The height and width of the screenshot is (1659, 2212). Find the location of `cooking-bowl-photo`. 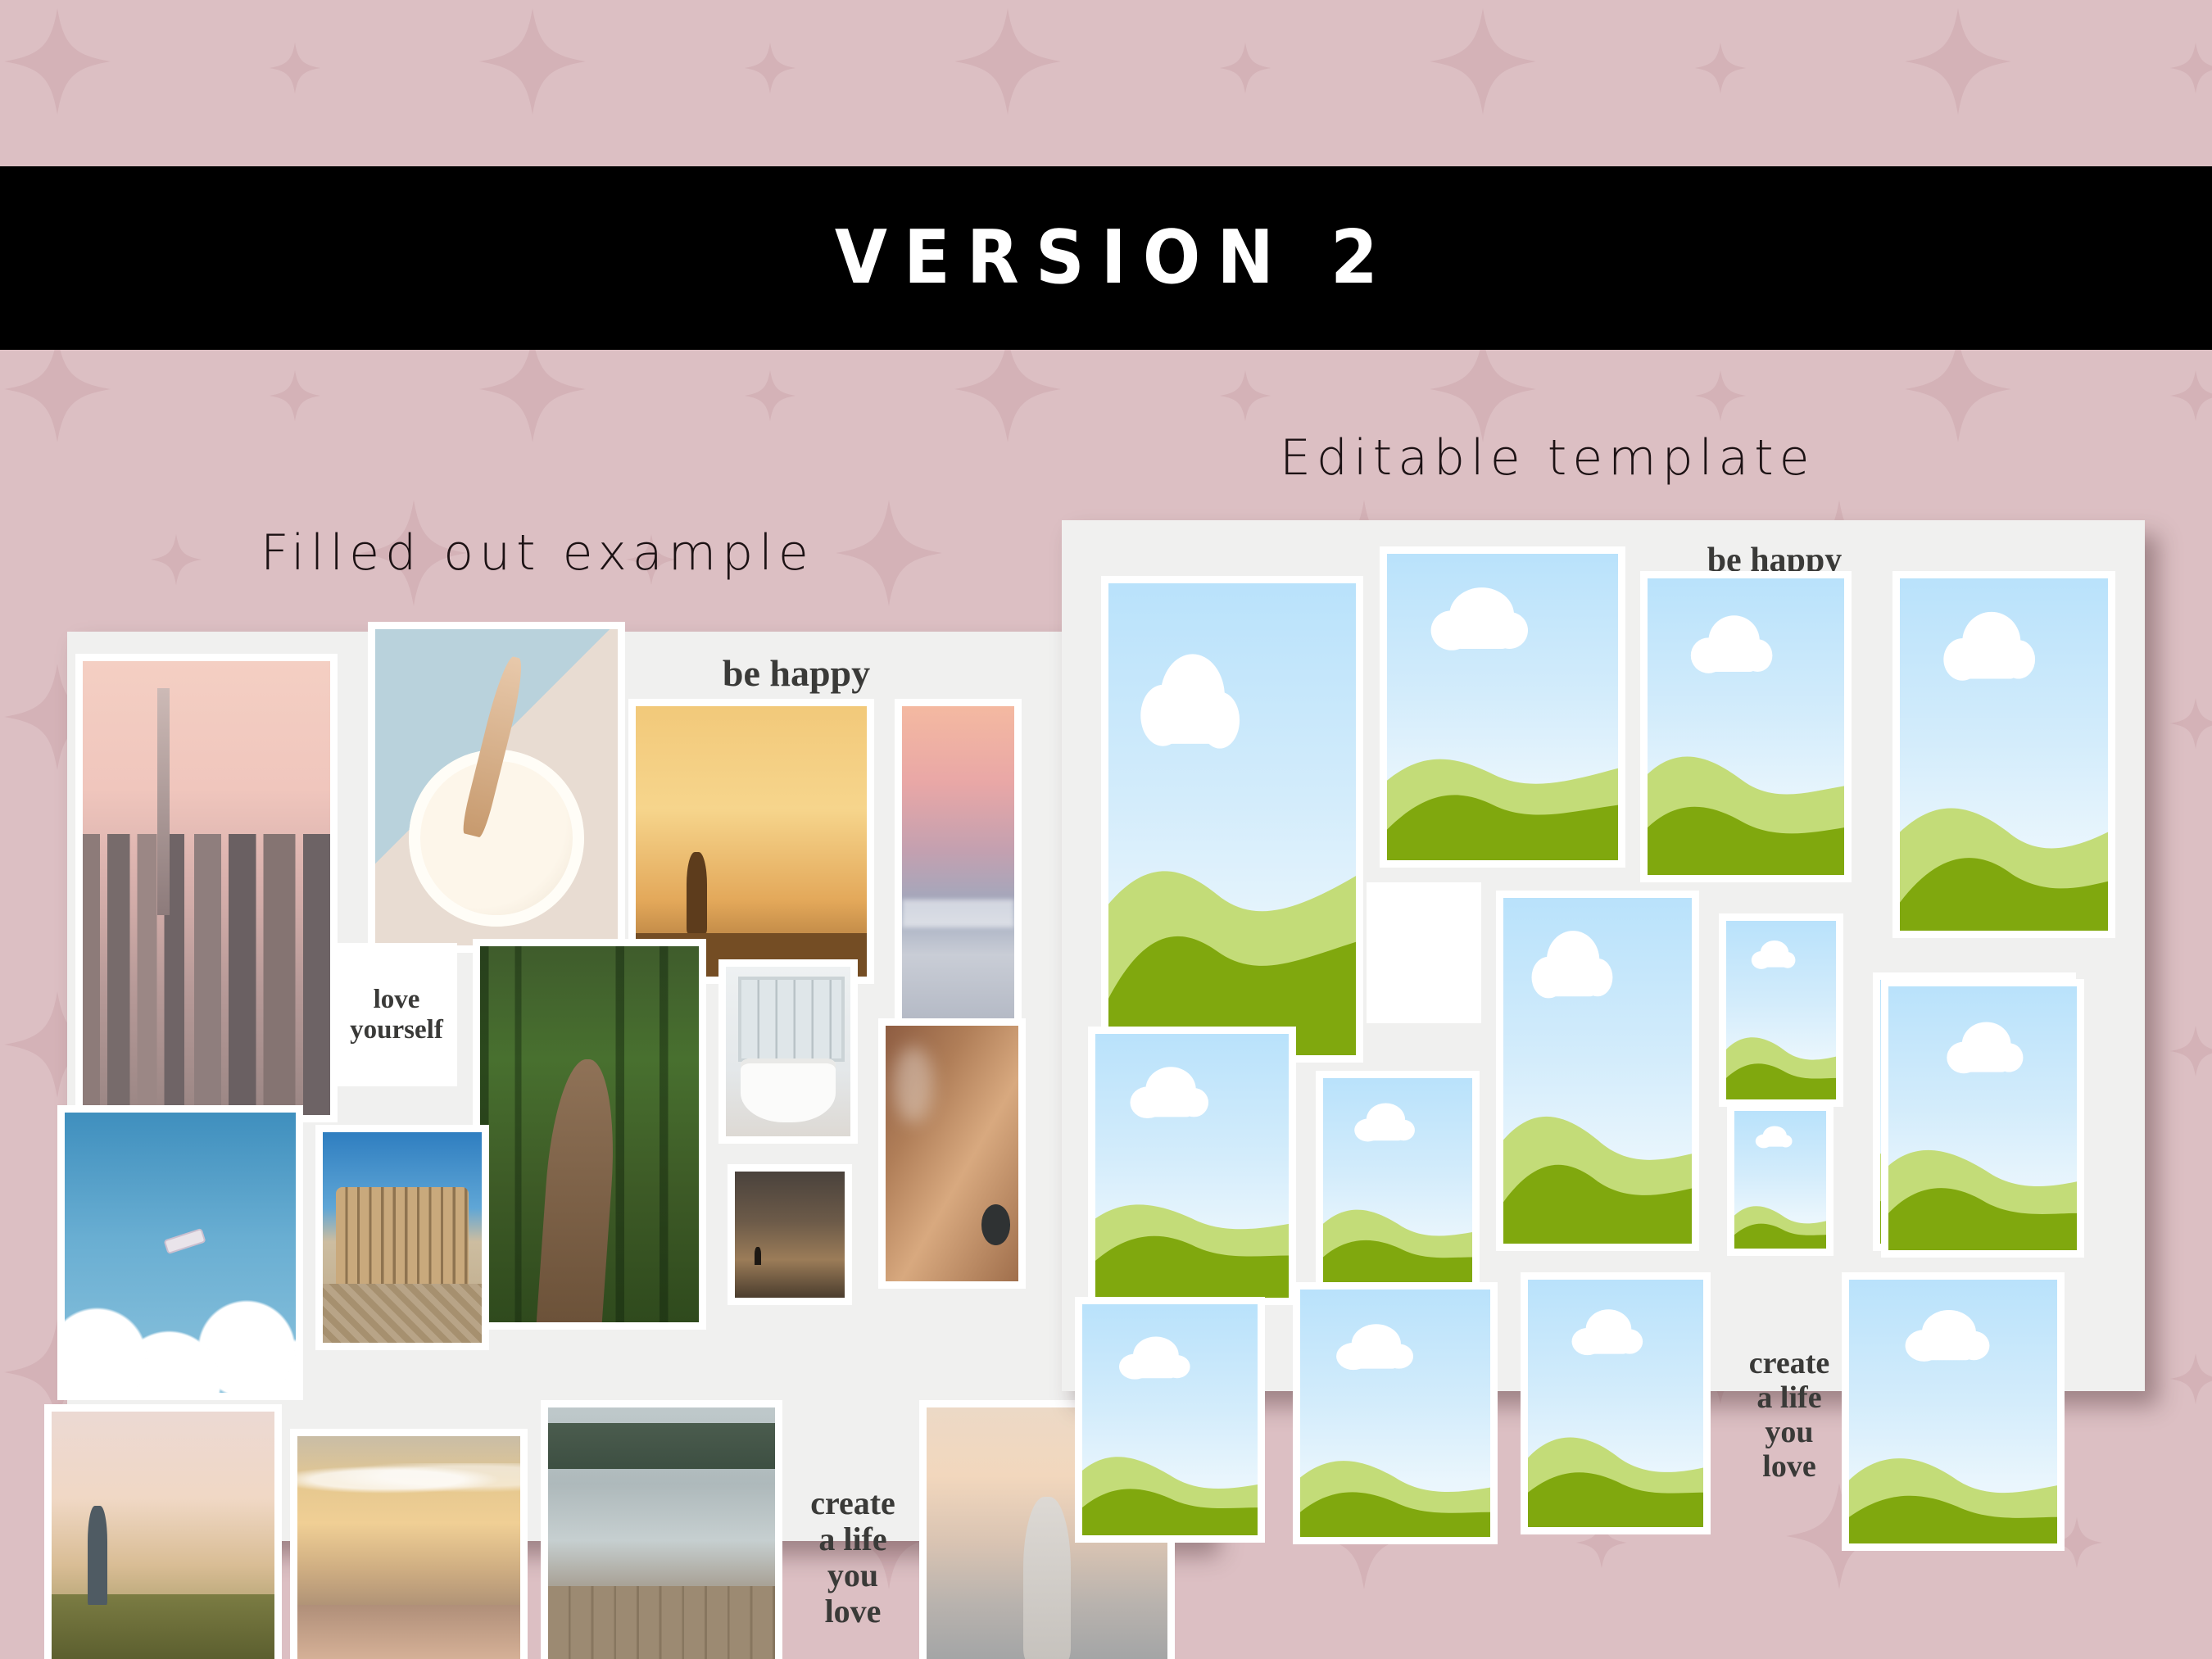

cooking-bowl-photo is located at coordinates (496, 787).